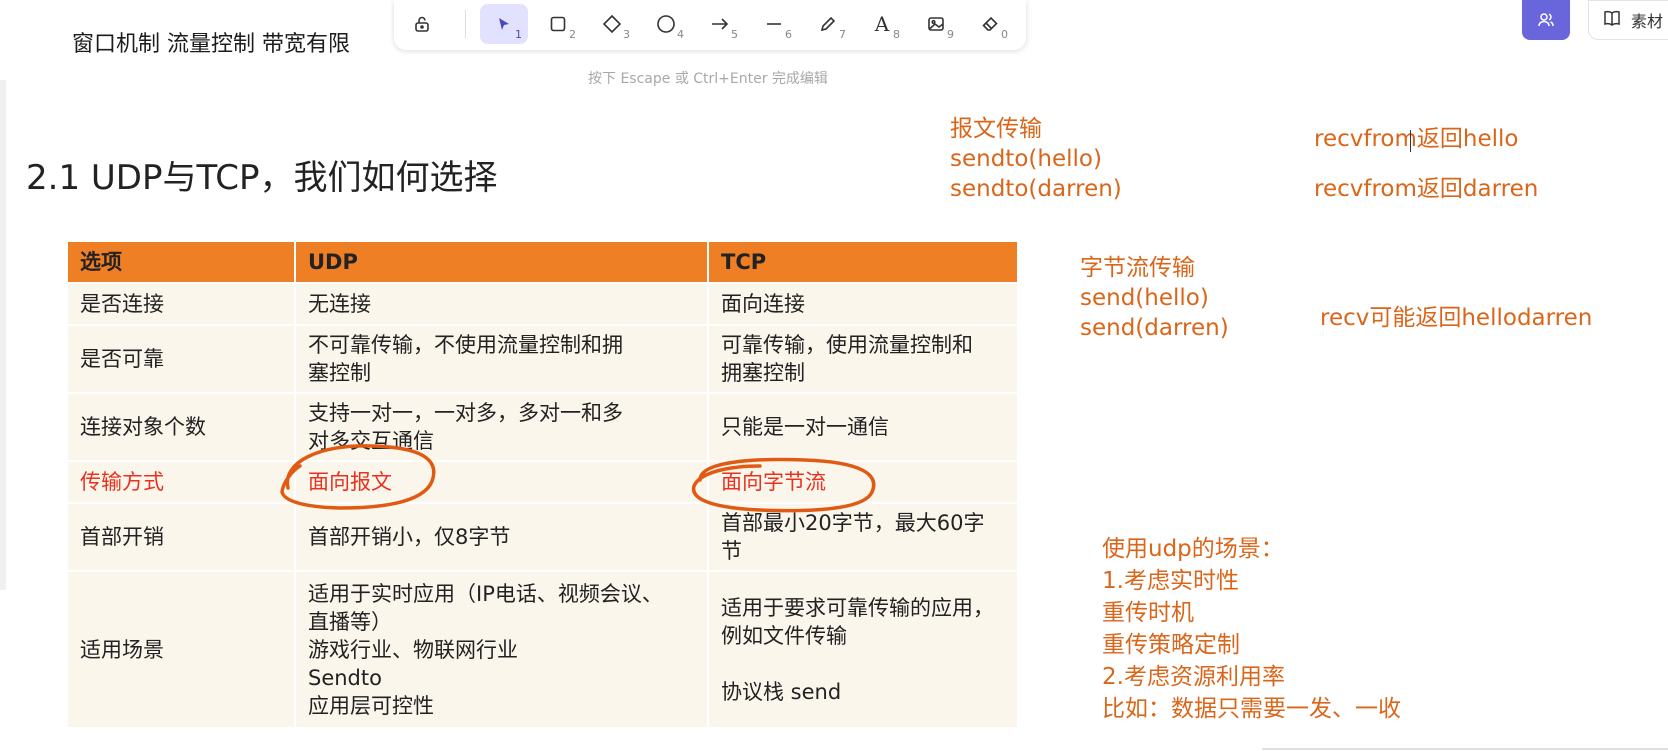 Image resolution: width=1668 pixels, height=751 pixels. I want to click on top-heading: 窗口机制 流量控制 带宽有限, so click(211, 44).